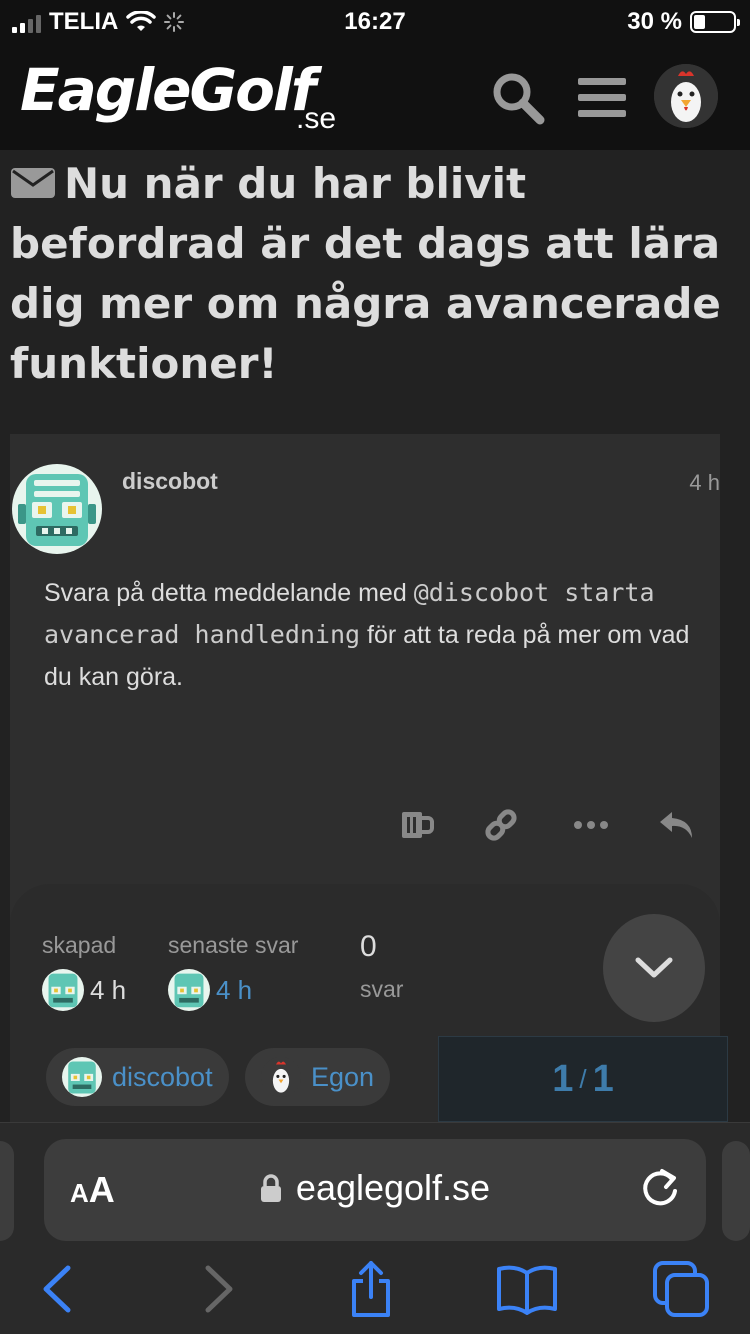 This screenshot has height=1334, width=750. I want to click on share-icon, so click(371, 1289).